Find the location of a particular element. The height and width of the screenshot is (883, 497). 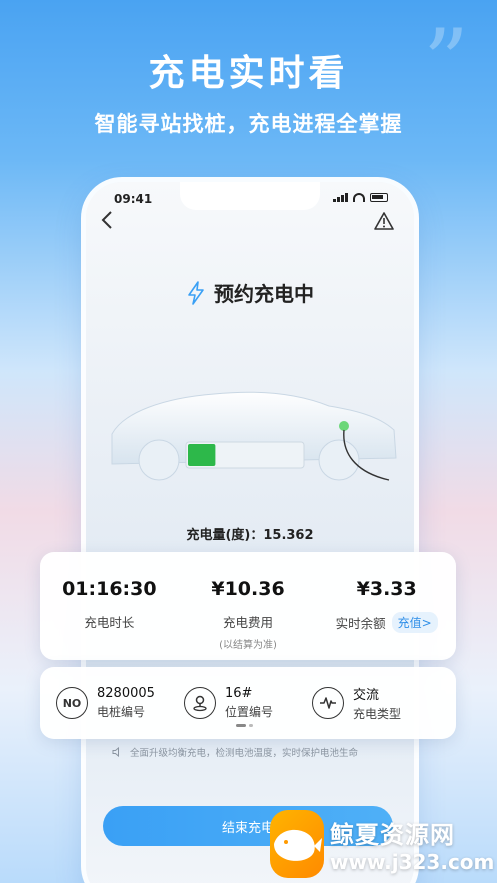

info-position-number-label: 位置编号 is located at coordinates (249, 712).